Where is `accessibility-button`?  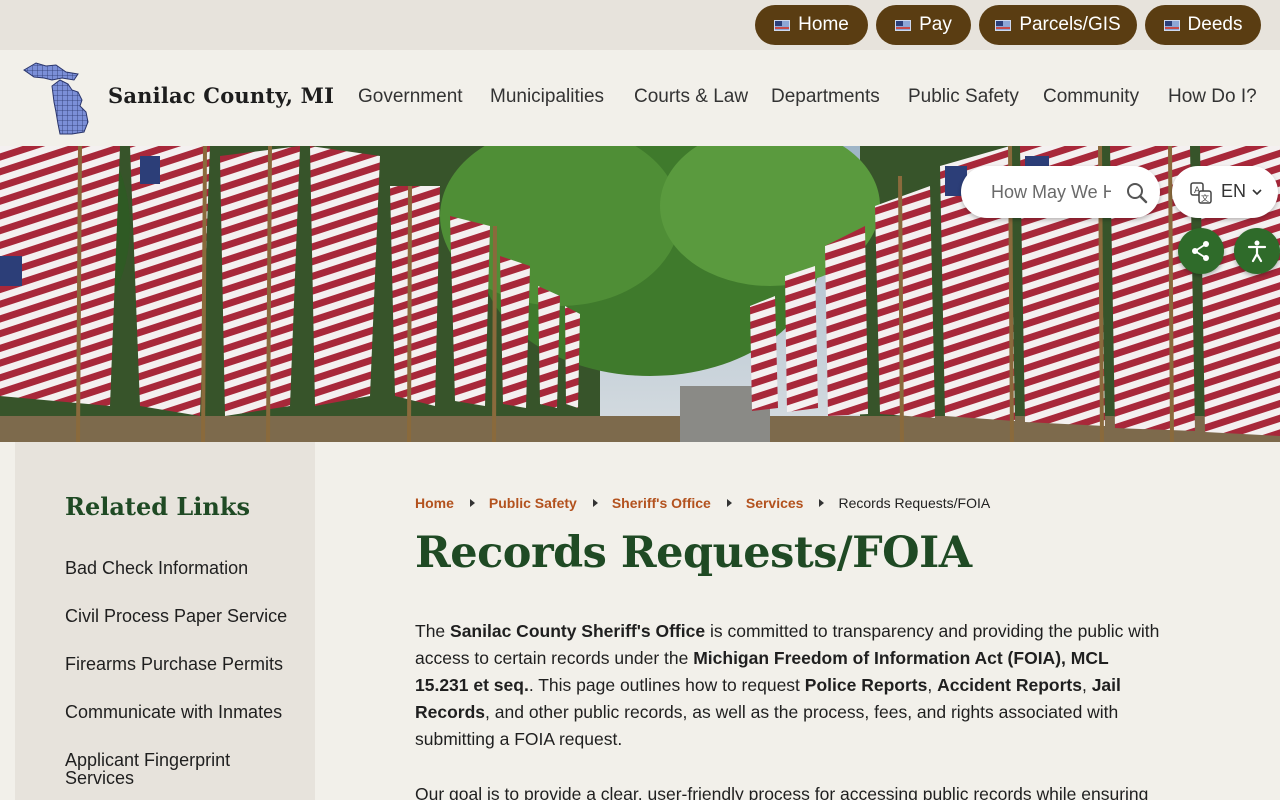 accessibility-button is located at coordinates (1257, 251).